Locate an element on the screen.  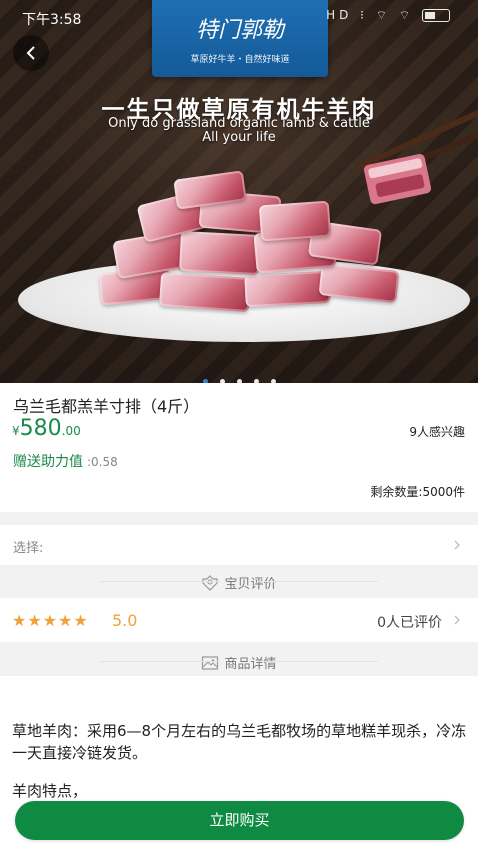
gift-points-value: :0.58 is located at coordinates (102, 462).